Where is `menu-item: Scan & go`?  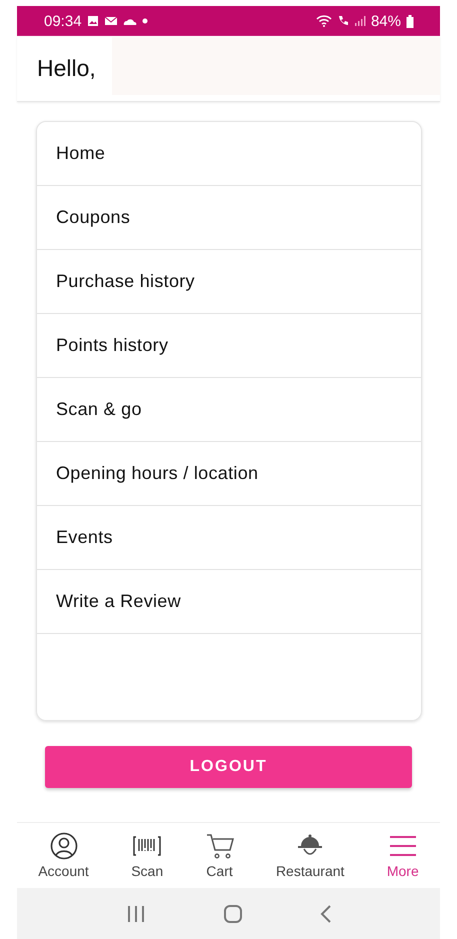 menu-item: Scan & go is located at coordinates (229, 410).